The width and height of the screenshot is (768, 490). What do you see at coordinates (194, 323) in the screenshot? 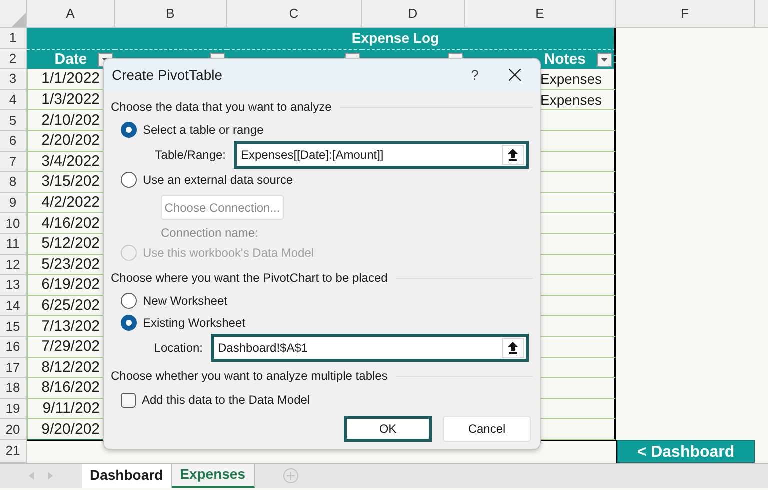
I see `radio-label: Existing Worksheet` at bounding box center [194, 323].